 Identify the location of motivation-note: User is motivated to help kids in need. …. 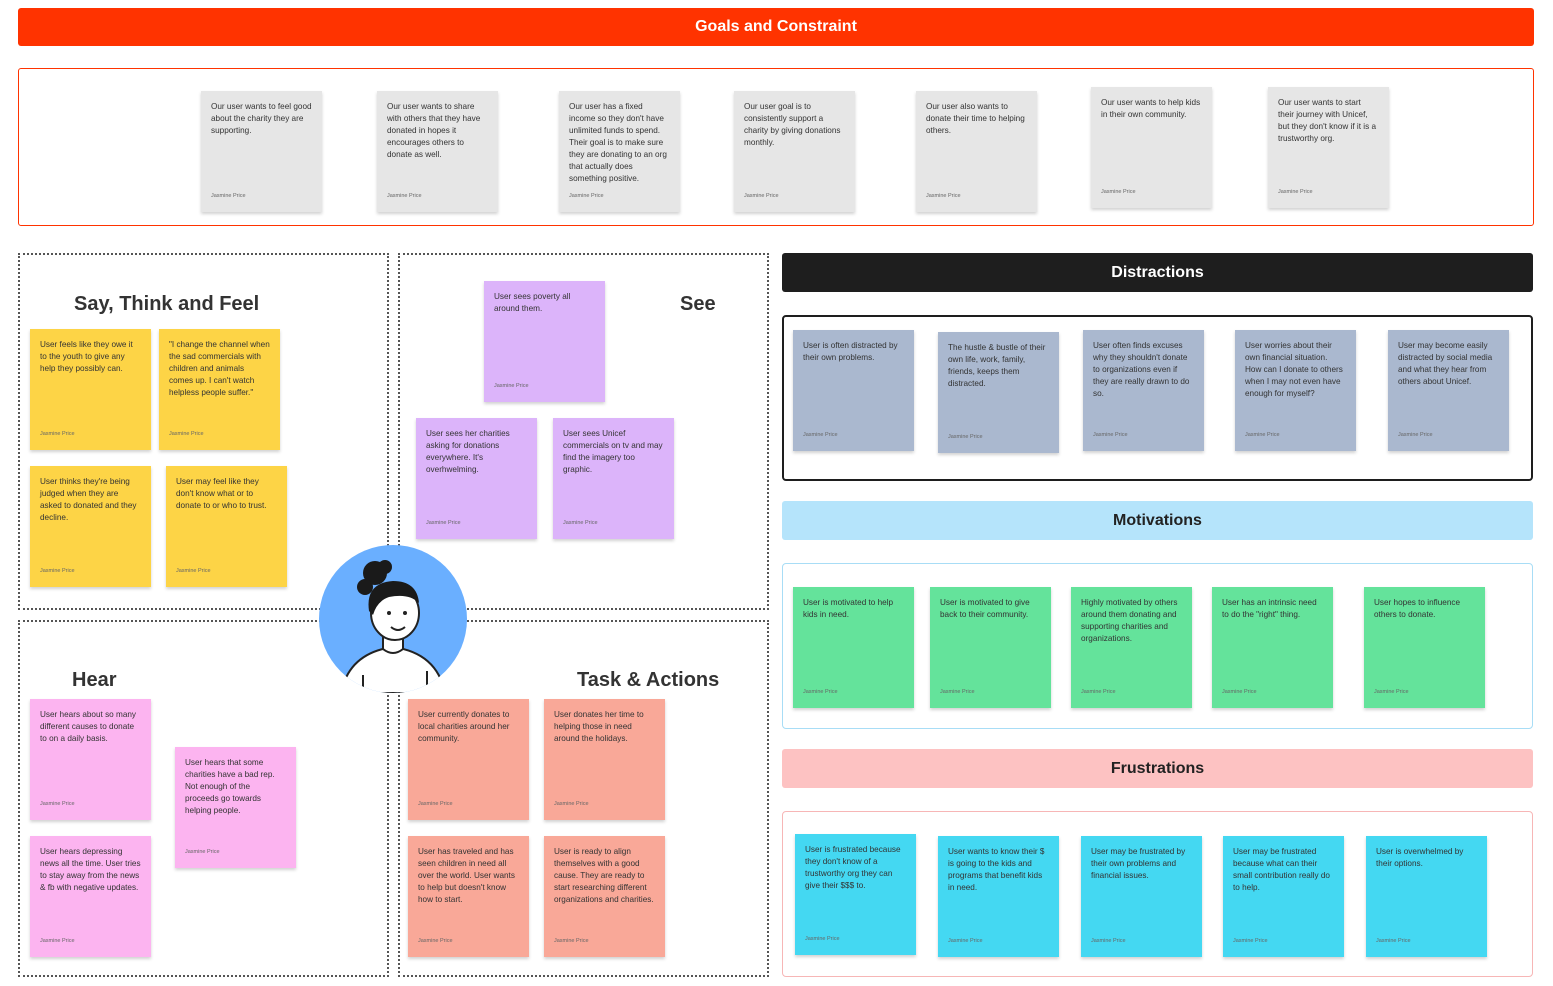
(853, 647).